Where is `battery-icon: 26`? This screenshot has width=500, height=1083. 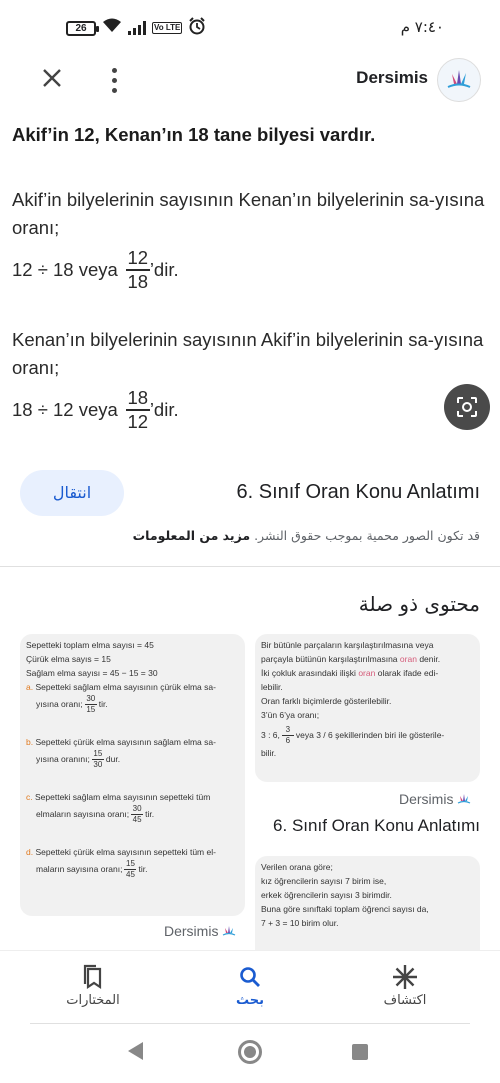 battery-icon: 26 is located at coordinates (82, 28).